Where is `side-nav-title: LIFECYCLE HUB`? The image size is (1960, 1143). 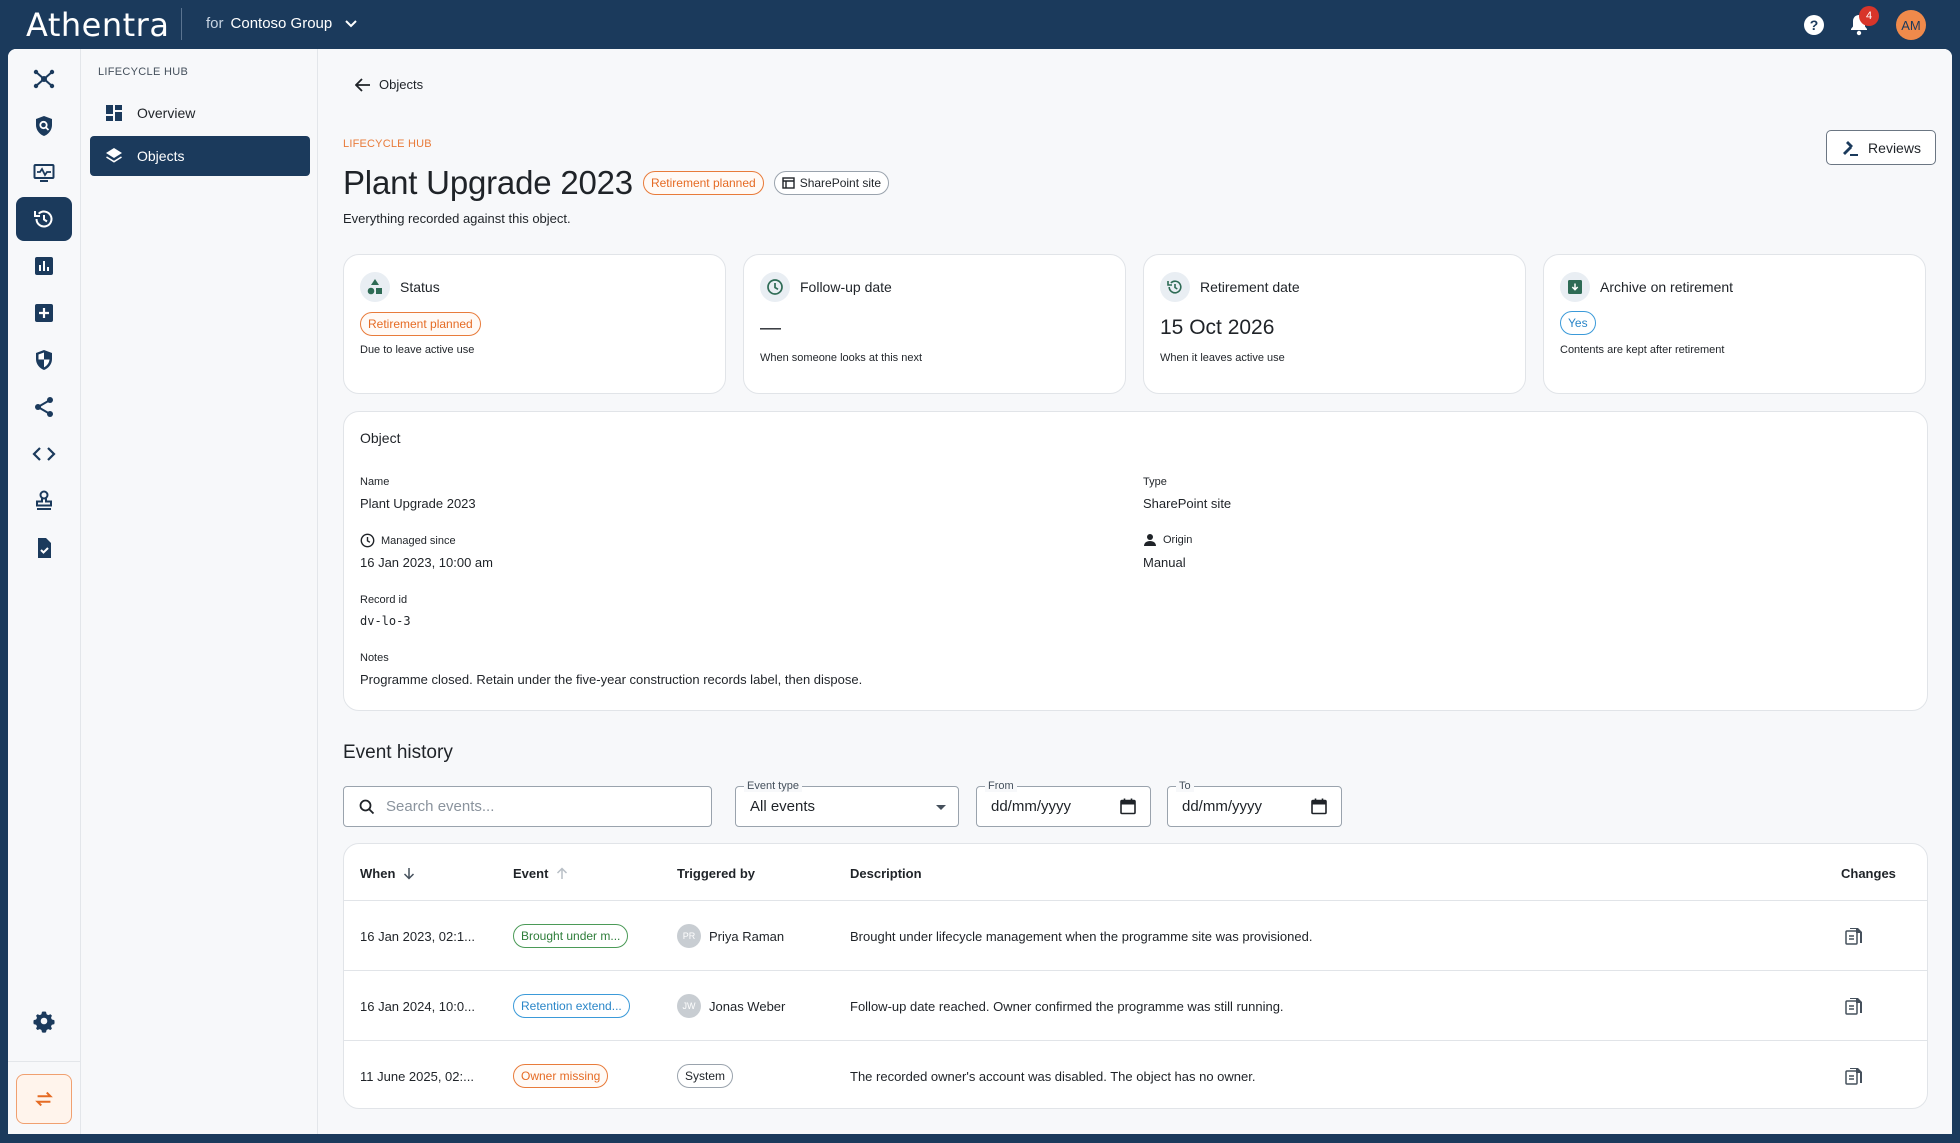
side-nav-title: LIFECYCLE HUB is located at coordinates (143, 72).